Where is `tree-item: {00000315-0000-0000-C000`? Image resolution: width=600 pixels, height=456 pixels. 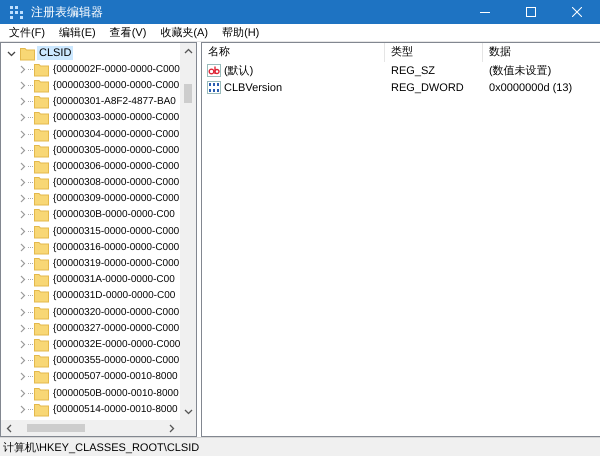 tree-item: {00000315-0000-0000-C000 is located at coordinates (115, 231).